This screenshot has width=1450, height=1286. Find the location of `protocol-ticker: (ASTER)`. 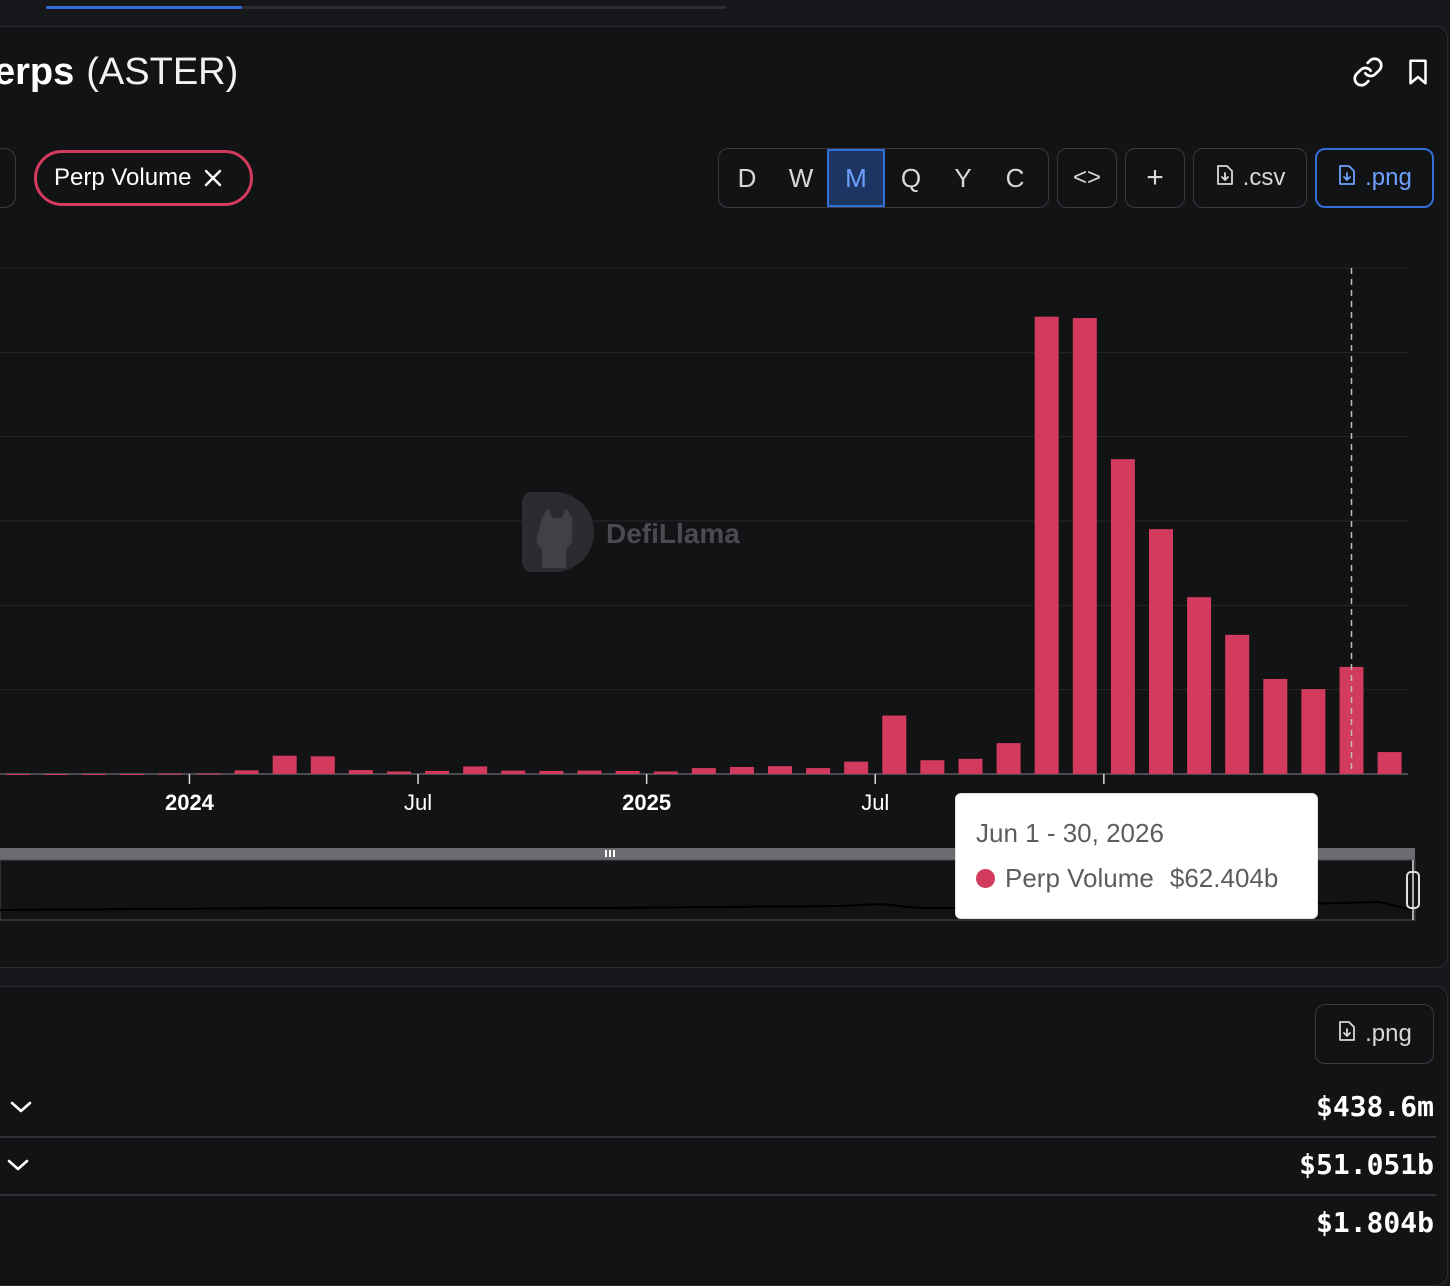

protocol-ticker: (ASTER) is located at coordinates (162, 72).